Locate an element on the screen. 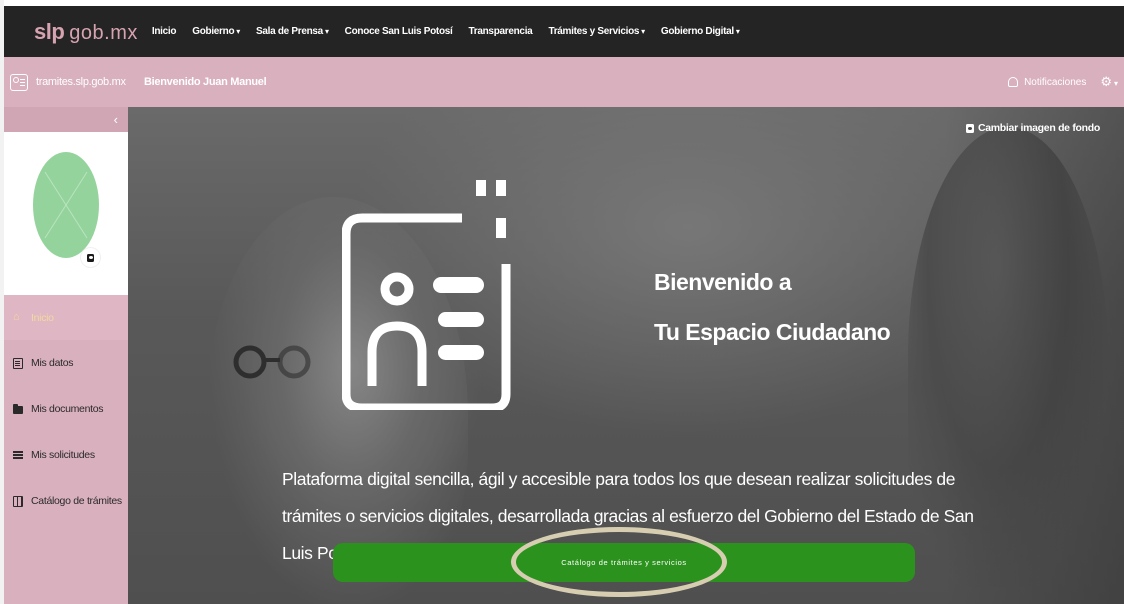 The image size is (1124, 604). avatar-placeholder-icon is located at coordinates (66, 205).